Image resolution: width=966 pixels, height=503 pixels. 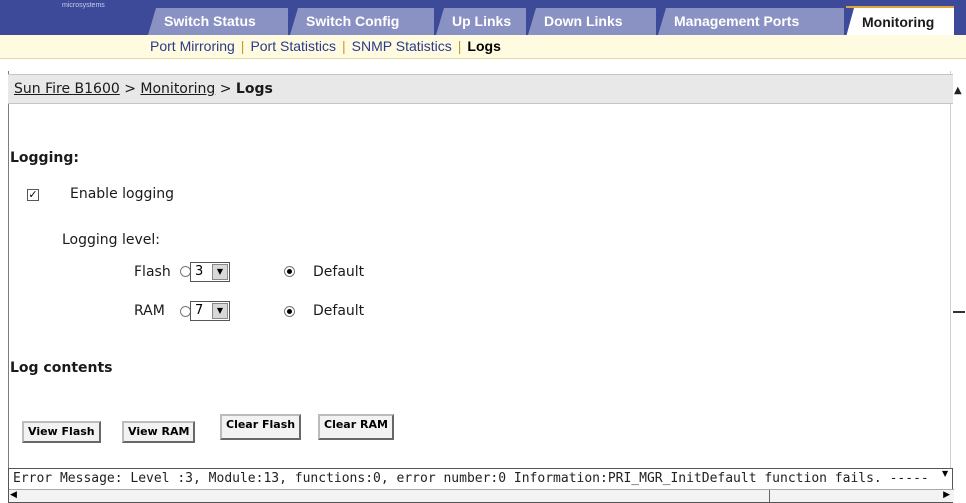 I want to click on view-ram-button: View RAM, so click(x=159, y=432).